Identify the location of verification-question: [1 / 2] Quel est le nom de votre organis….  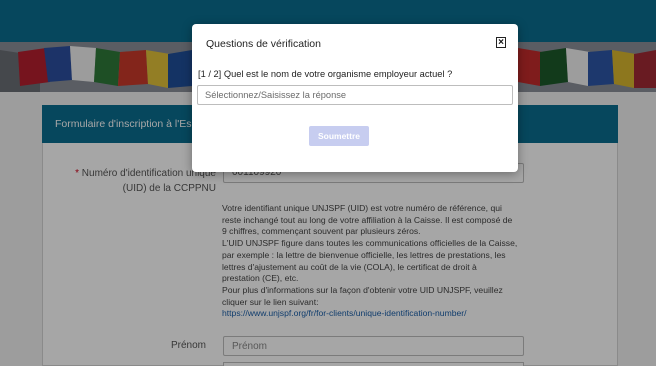
(325, 74).